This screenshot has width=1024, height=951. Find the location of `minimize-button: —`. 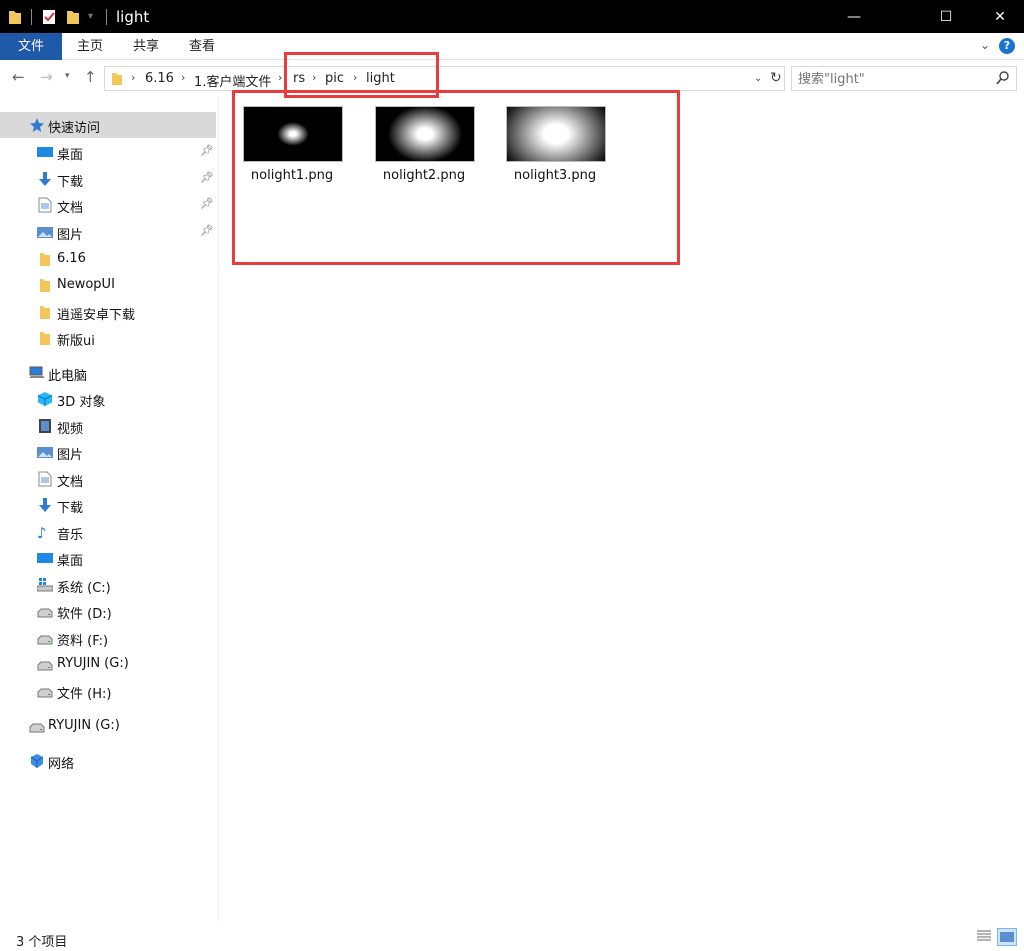

minimize-button: — is located at coordinates (854, 16).